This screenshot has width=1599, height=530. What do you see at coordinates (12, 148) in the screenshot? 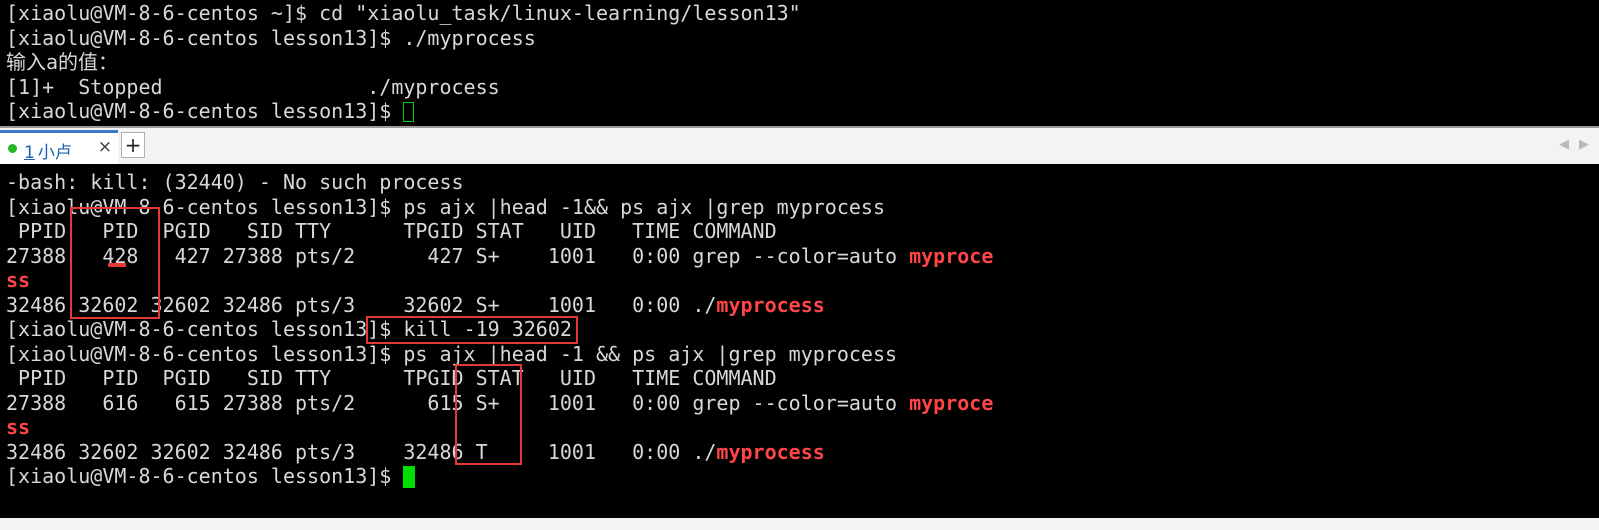
I see `connection-status-dot` at bounding box center [12, 148].